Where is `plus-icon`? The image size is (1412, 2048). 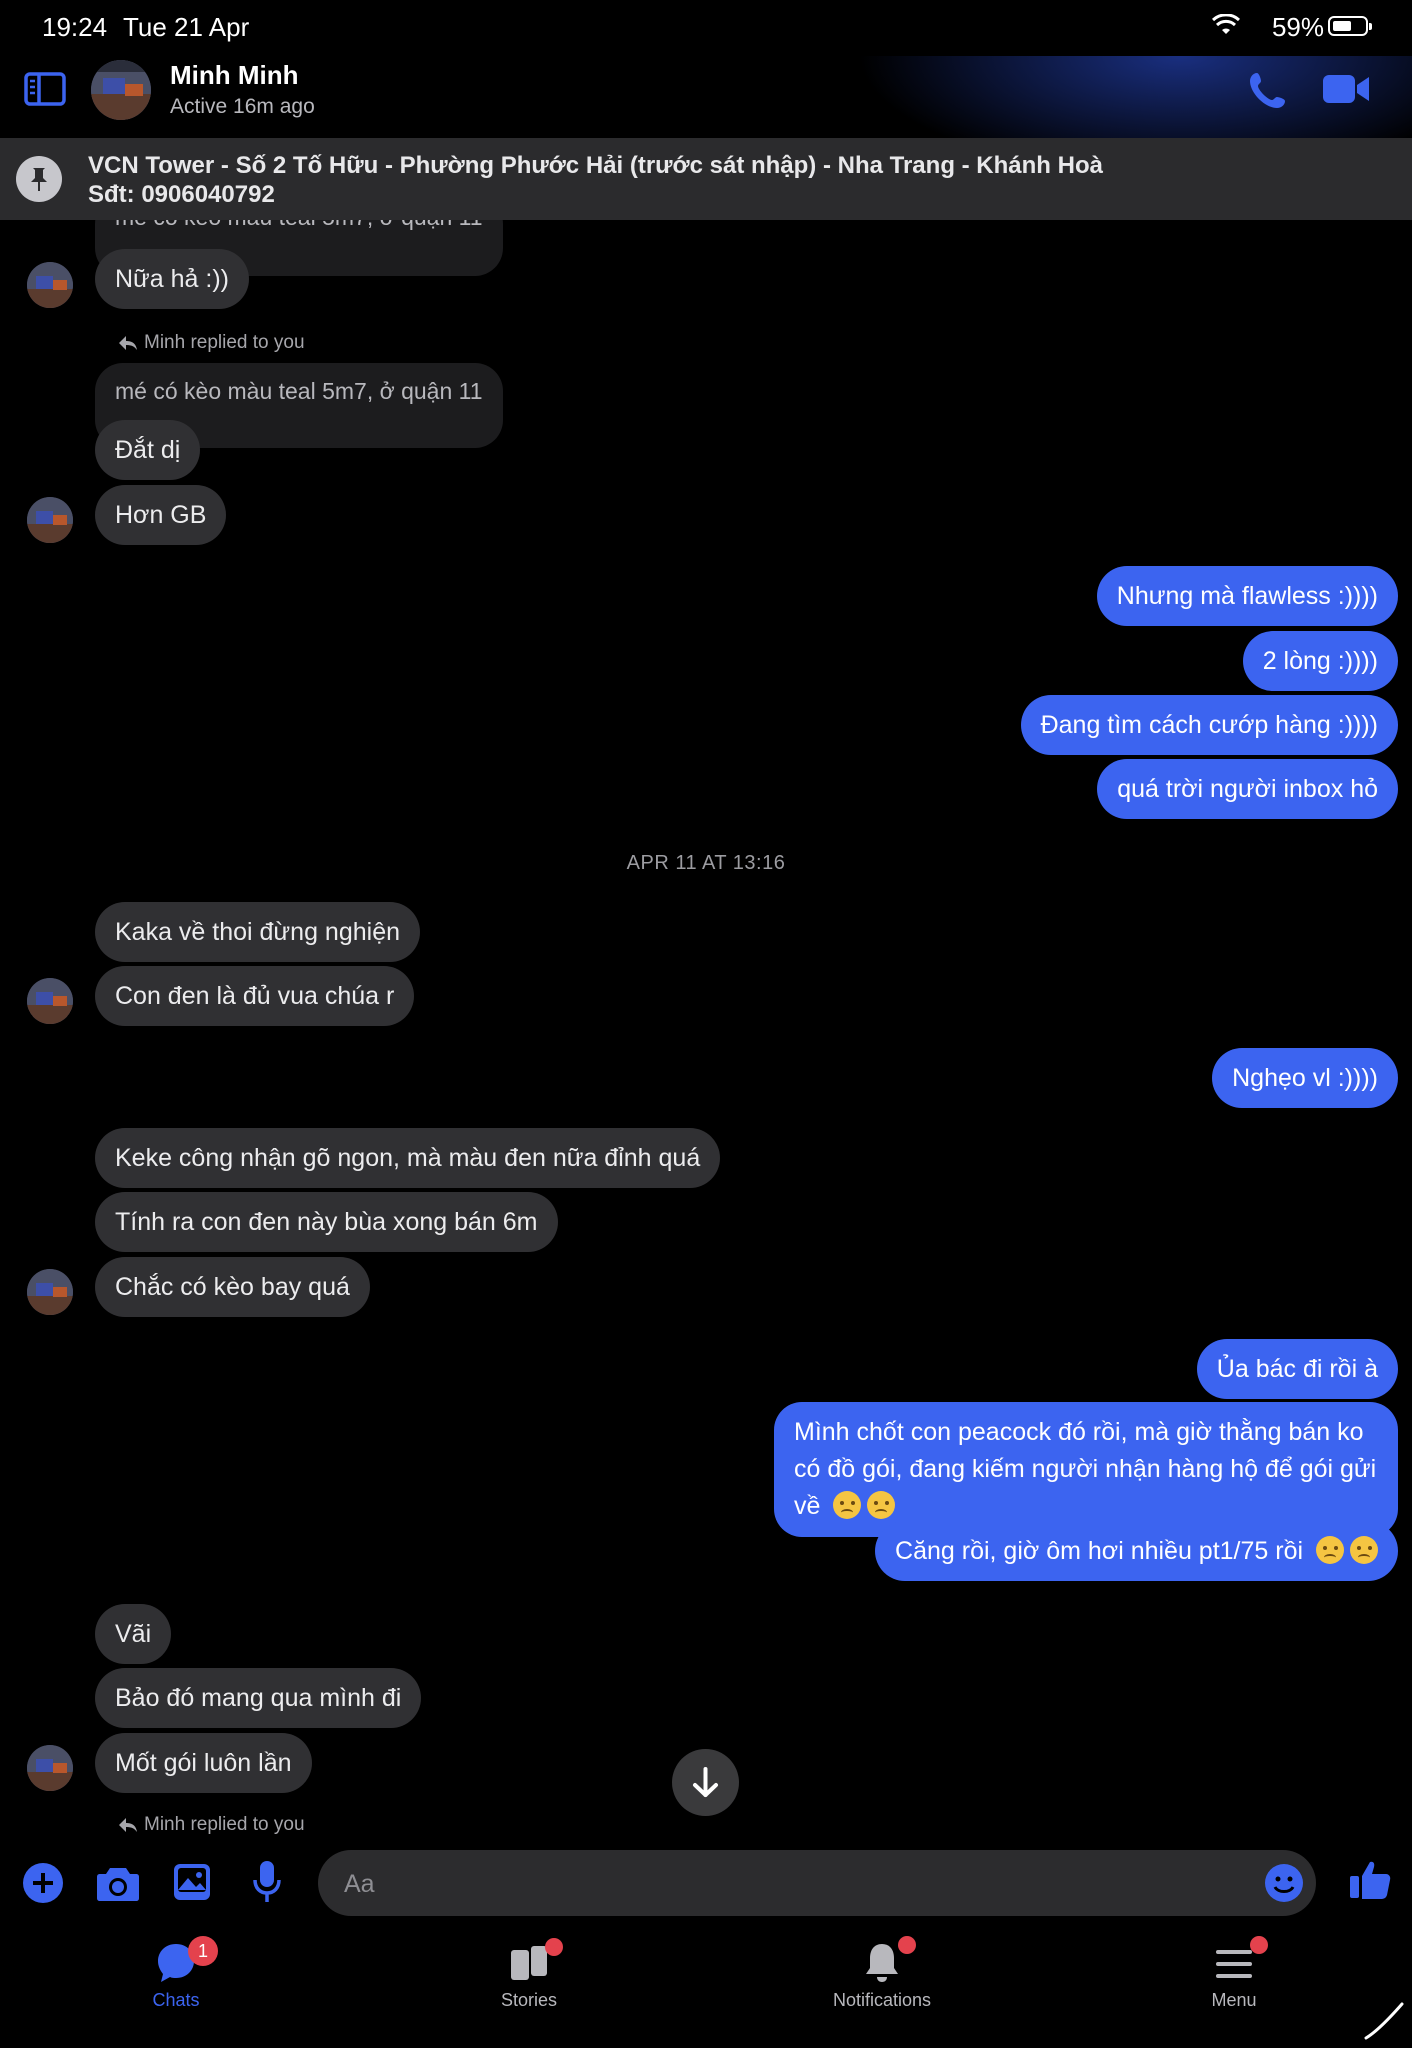 plus-icon is located at coordinates (43, 1883).